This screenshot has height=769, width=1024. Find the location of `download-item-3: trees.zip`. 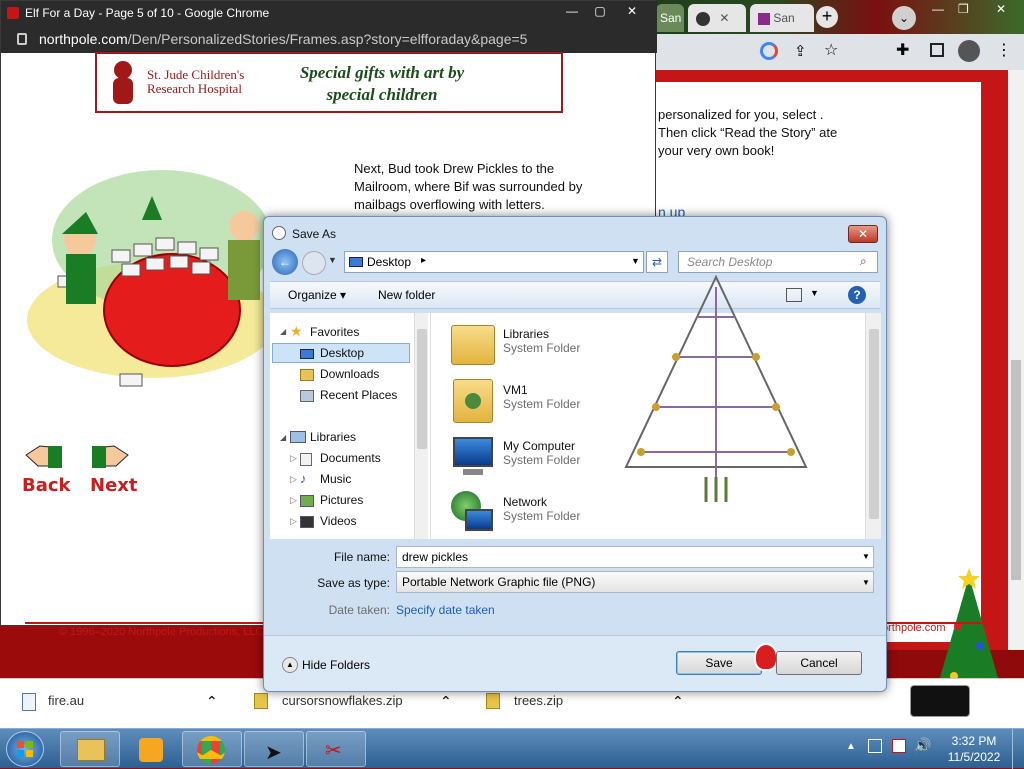

download-item-3: trees.zip is located at coordinates (538, 700).